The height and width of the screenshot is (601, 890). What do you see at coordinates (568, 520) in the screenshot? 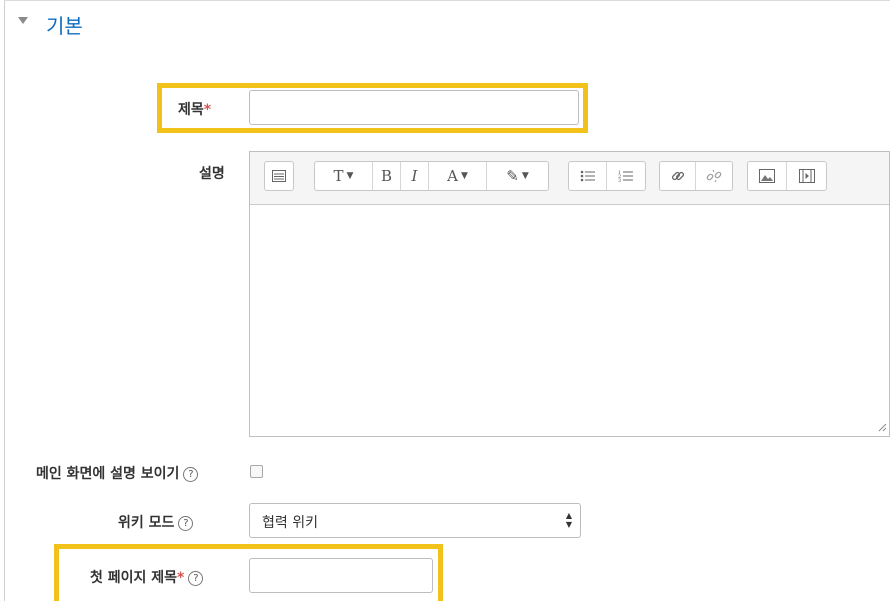
I see `select-arrows-icon: ▲ ▼` at bounding box center [568, 520].